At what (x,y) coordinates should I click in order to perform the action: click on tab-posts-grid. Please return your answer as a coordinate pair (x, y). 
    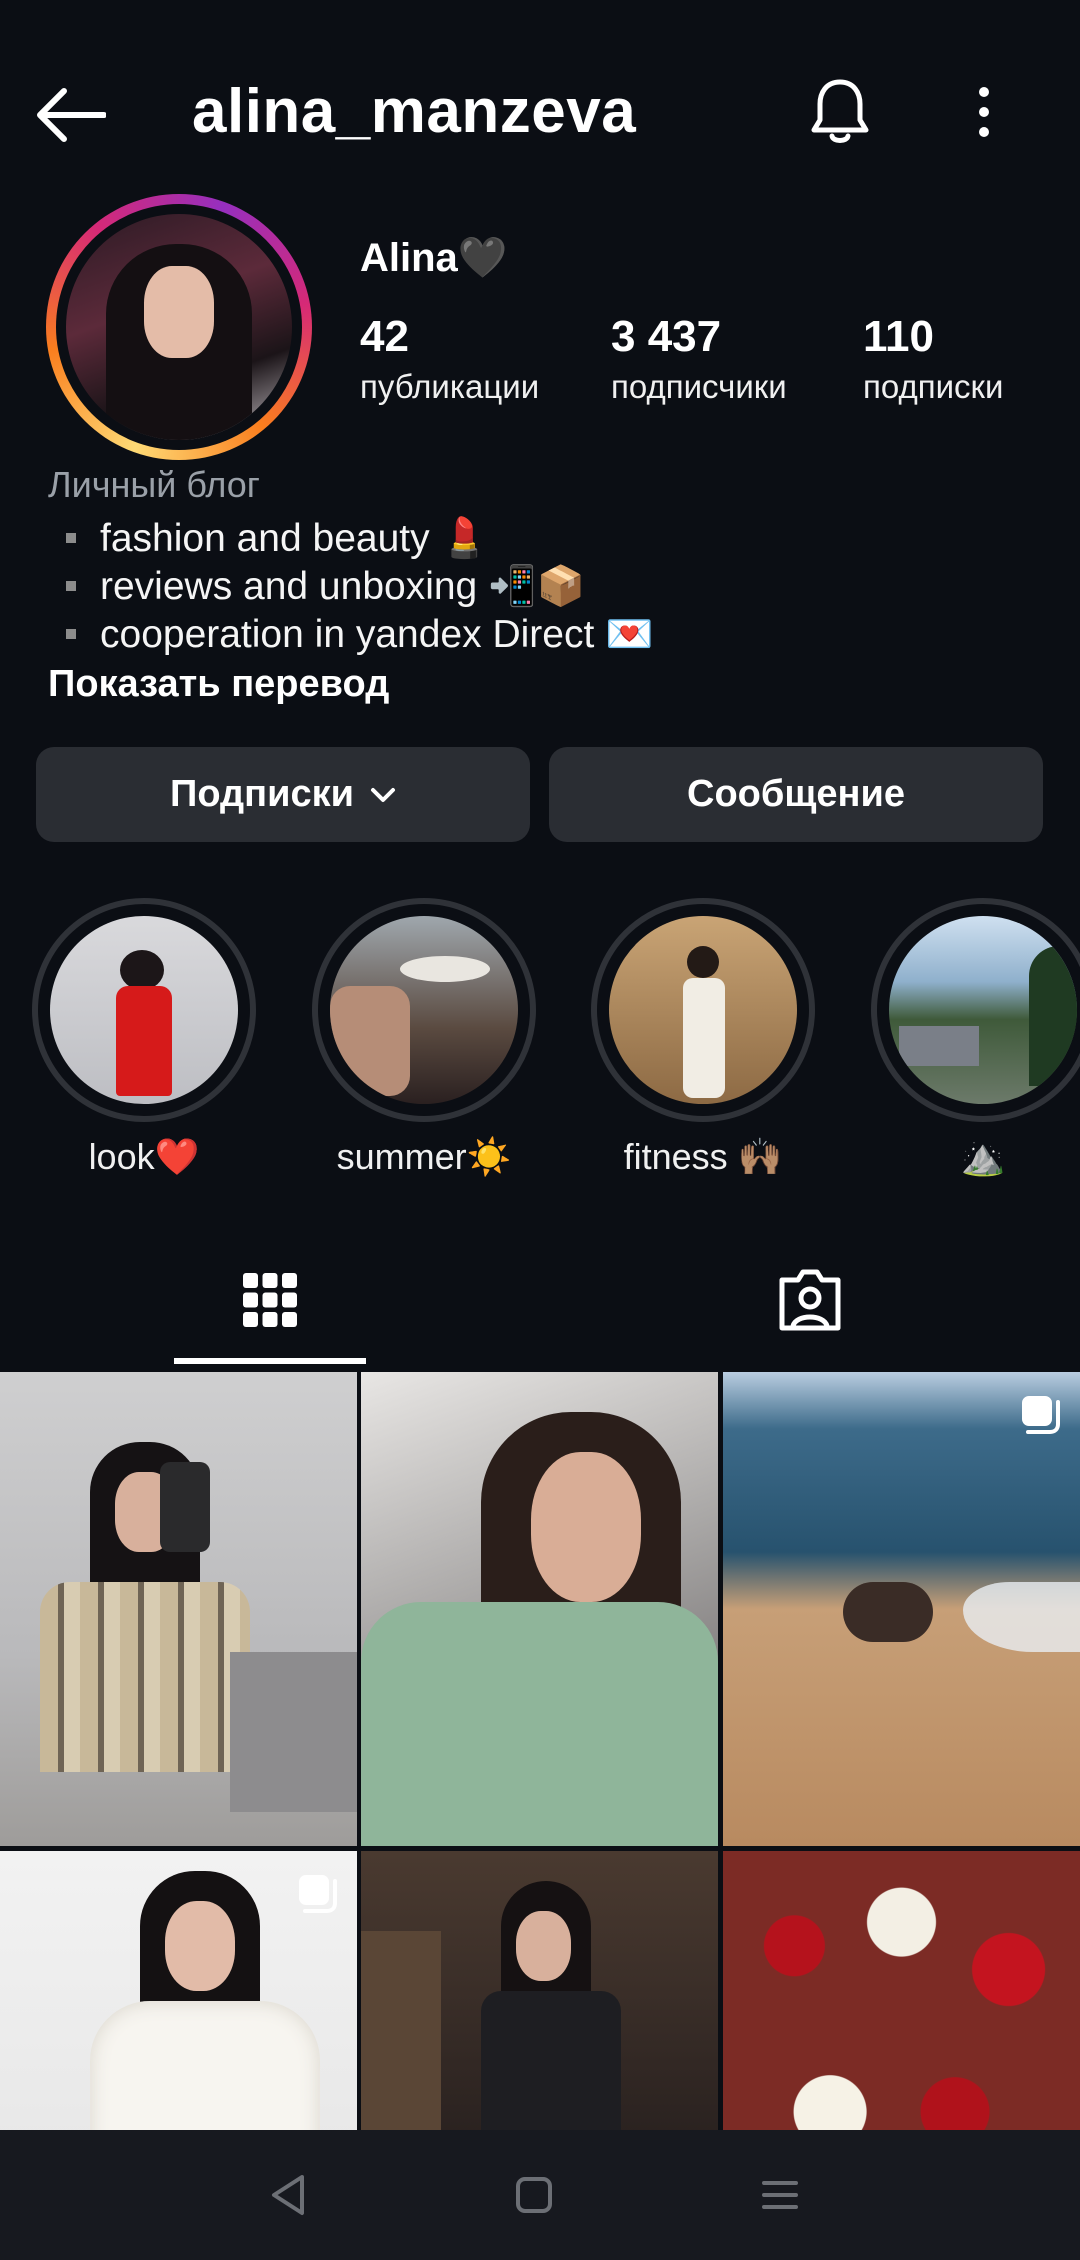
    Looking at the image, I should click on (270, 1300).